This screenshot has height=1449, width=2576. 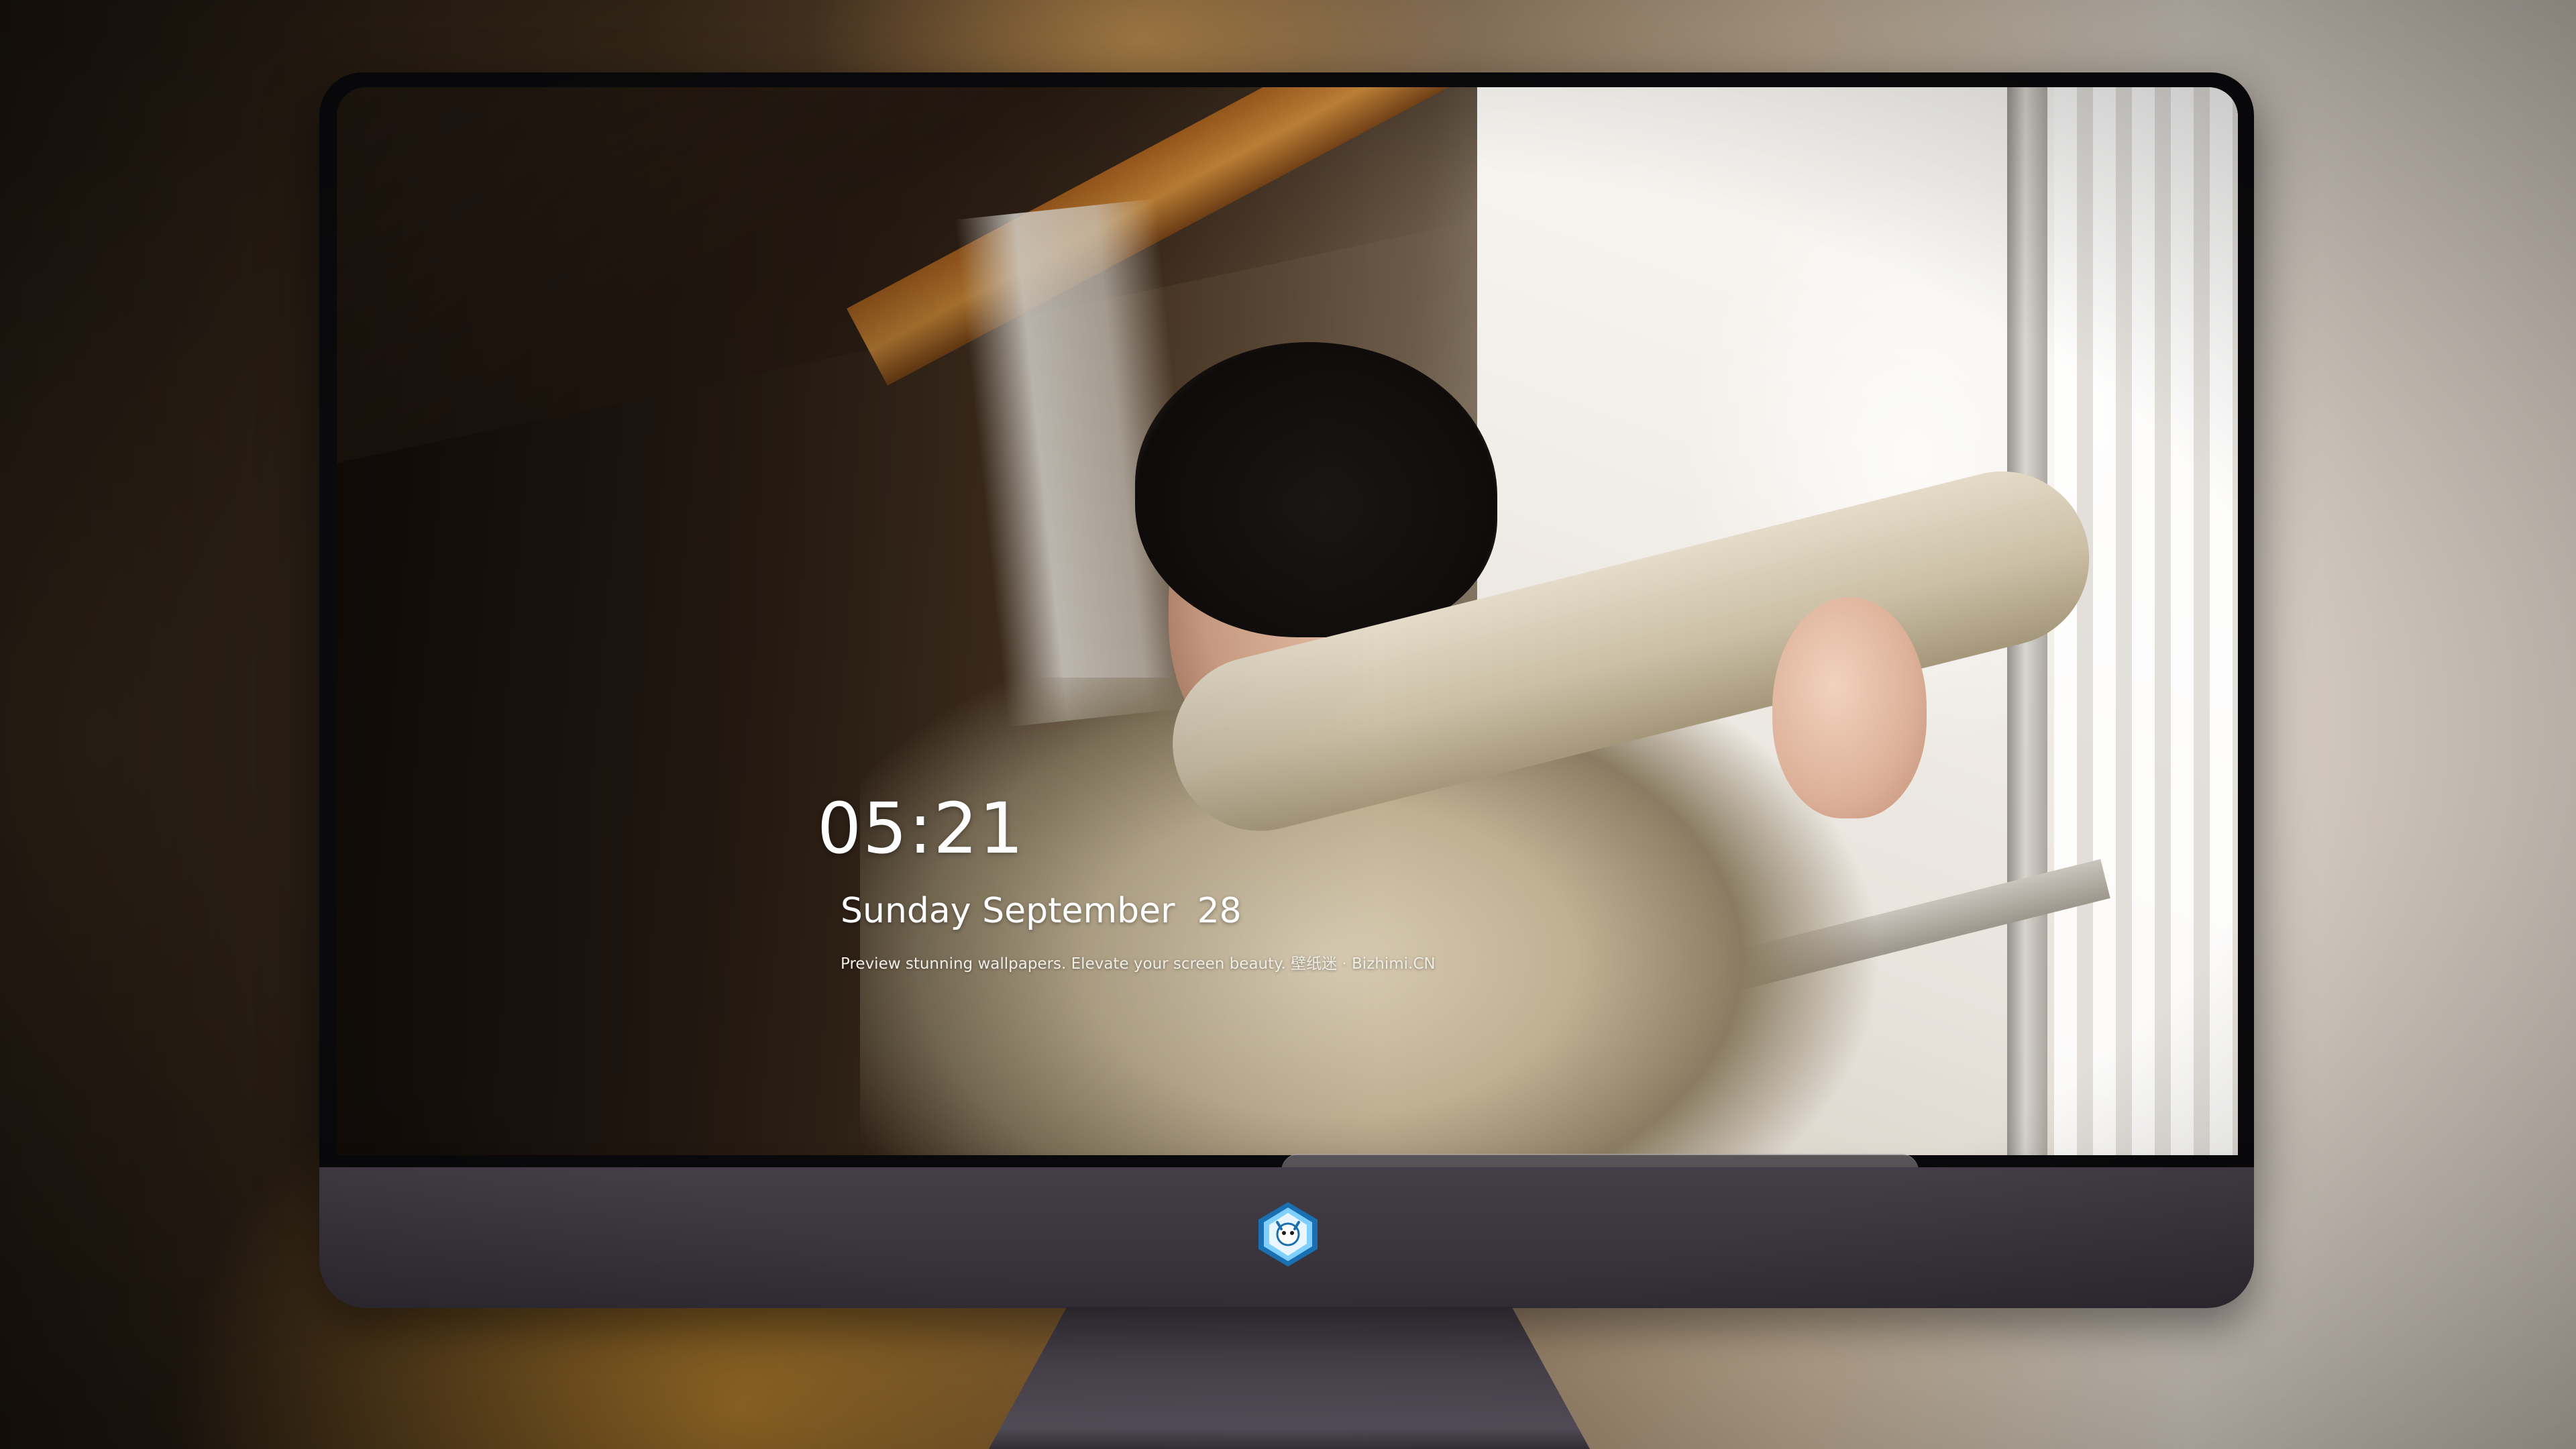 I want to click on lock-screen-clock: 05:21, so click(x=921, y=828).